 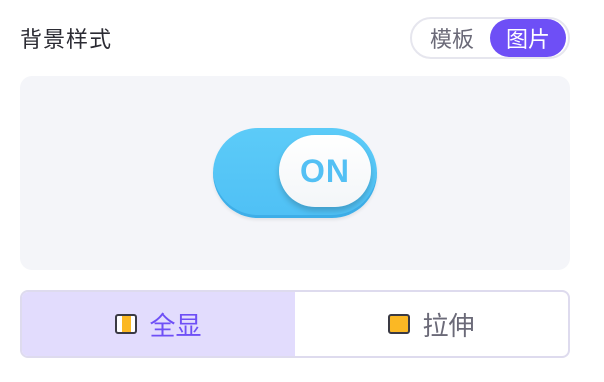 What do you see at coordinates (175, 326) in the screenshot?
I see `mode-fit-label: 全显` at bounding box center [175, 326].